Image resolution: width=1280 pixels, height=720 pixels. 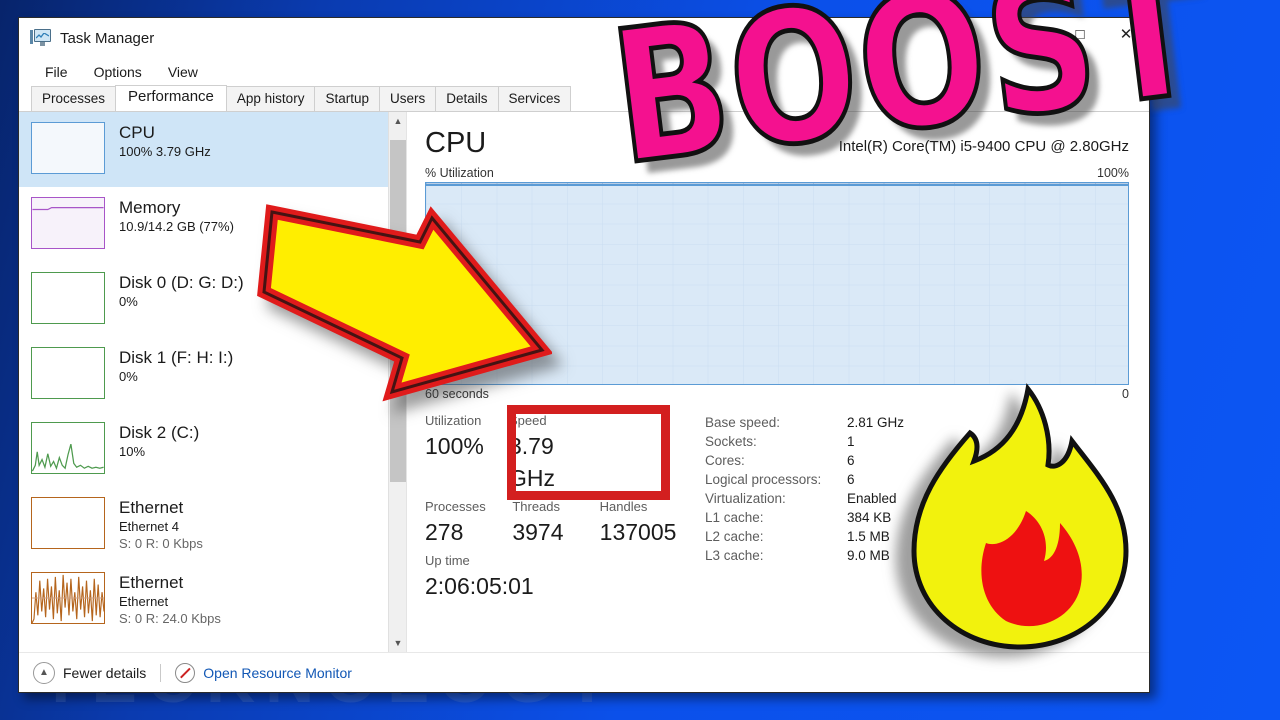 I want to click on spec-value-l1-cache: 384 KB, so click(x=869, y=517).